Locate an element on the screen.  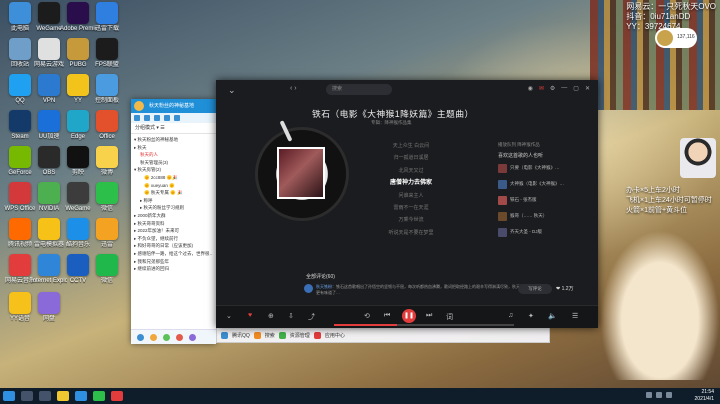
clock: 21:54 2021/4/1 is located at coordinates (704, 396).